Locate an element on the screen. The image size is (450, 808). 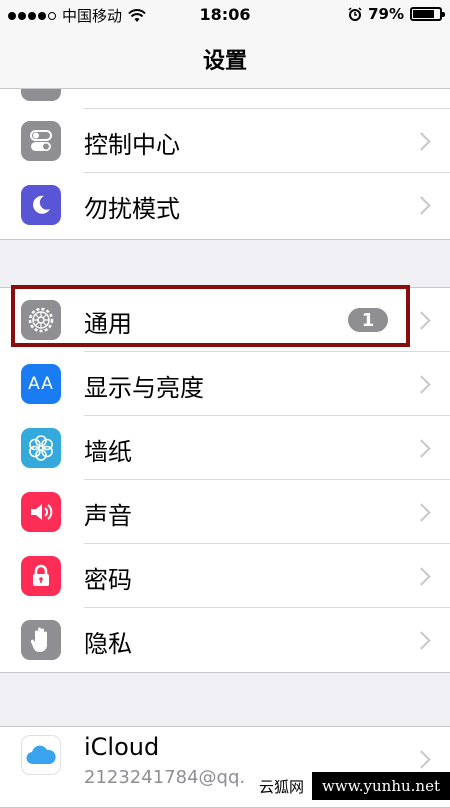
control-center-icon is located at coordinates (41, 141).